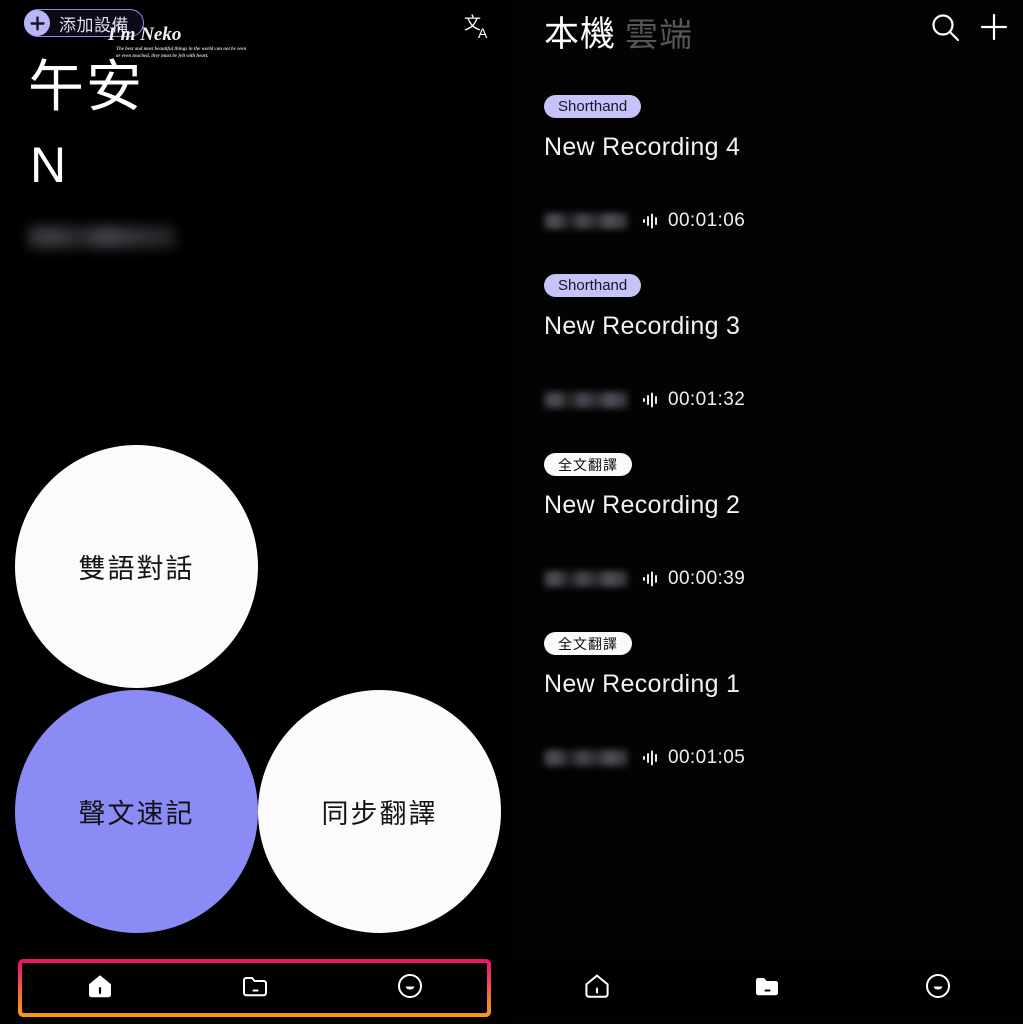 This screenshot has height=1024, width=1023. Describe the element at coordinates (483, 33) in the screenshot. I see `svg-text: A` at that location.